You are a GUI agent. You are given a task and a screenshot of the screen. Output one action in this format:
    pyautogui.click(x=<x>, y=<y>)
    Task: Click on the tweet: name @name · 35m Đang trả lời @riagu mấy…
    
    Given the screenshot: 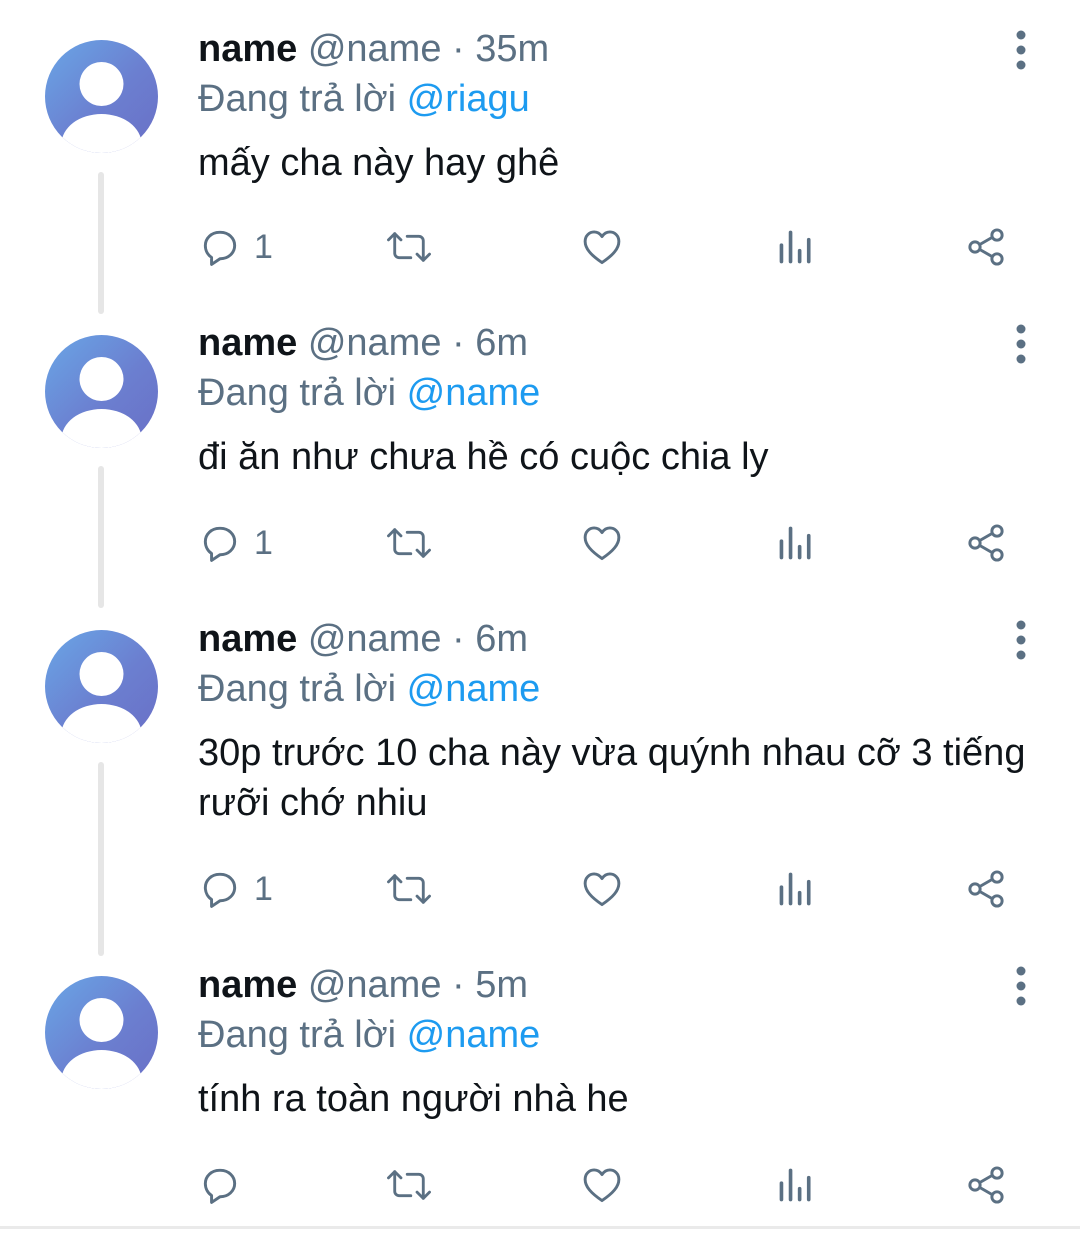 What is the action you would take?
    pyautogui.click(x=619, y=106)
    